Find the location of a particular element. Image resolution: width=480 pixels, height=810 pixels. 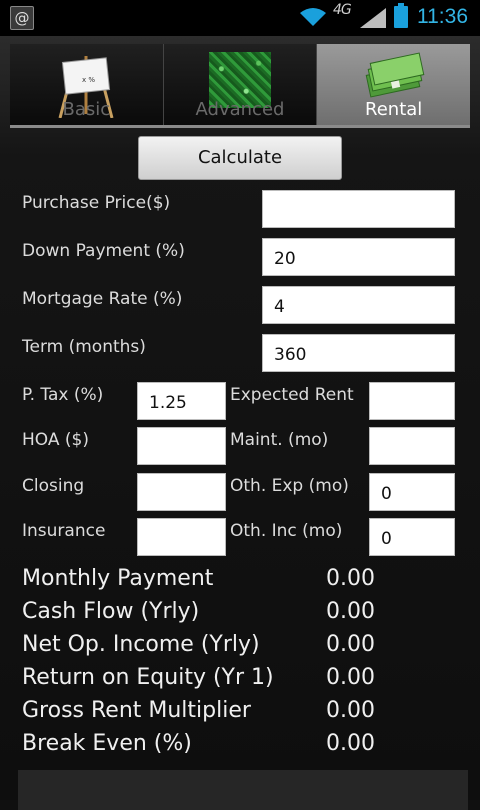

result-label-break-even: Break Even (%) is located at coordinates (107, 743).